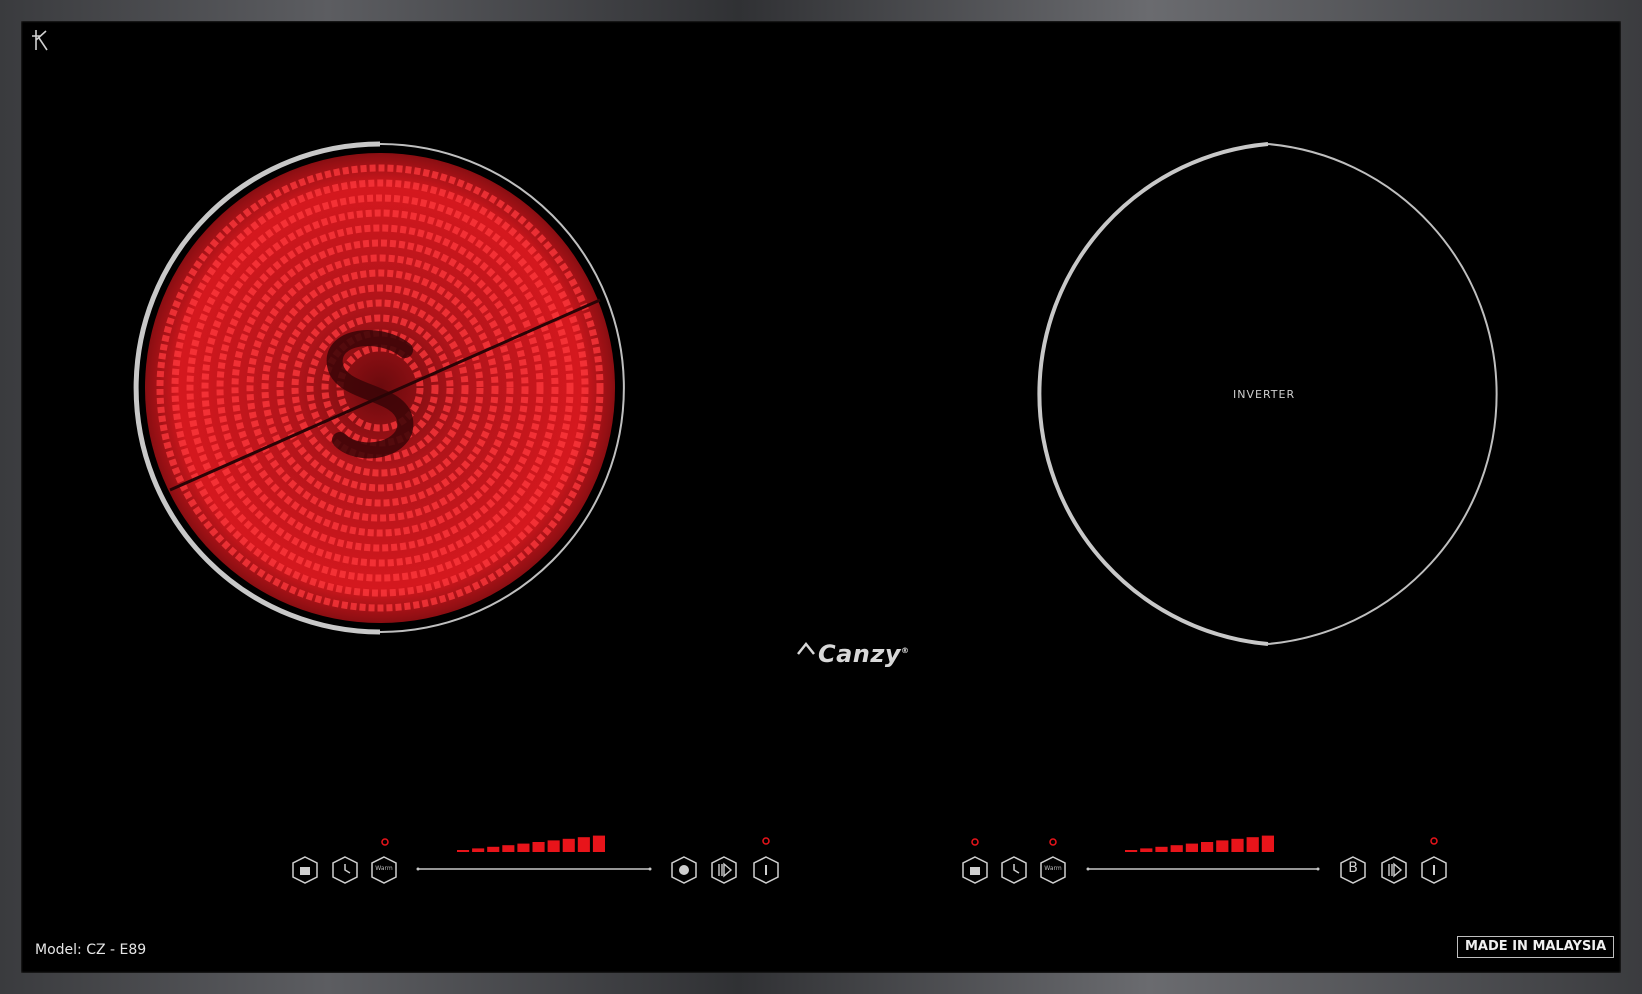 The width and height of the screenshot is (1642, 994). I want to click on power-button, so click(1434, 870).